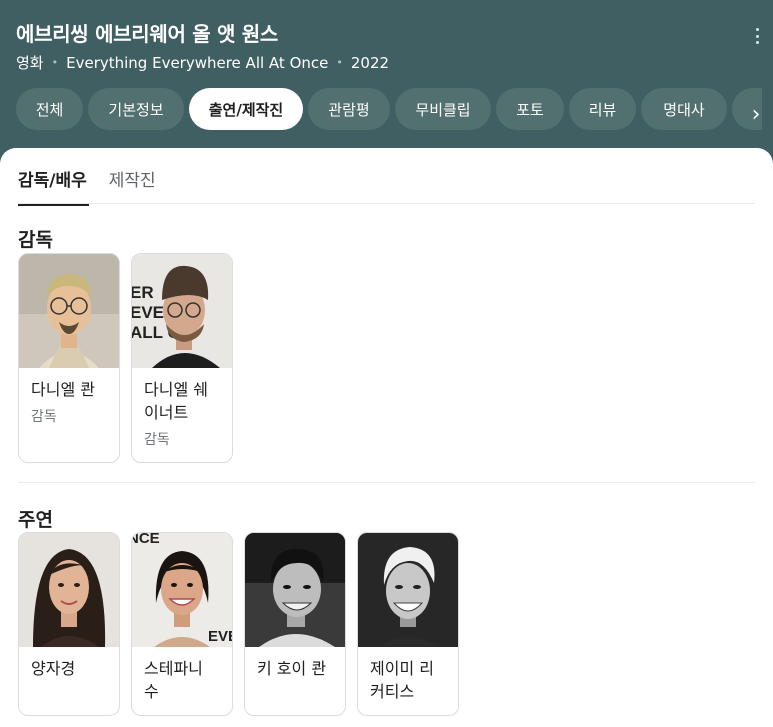 This screenshot has width=773, height=727. What do you see at coordinates (197, 62) in the screenshot?
I see `movie-original-title: Everything Everywhere All At Once` at bounding box center [197, 62].